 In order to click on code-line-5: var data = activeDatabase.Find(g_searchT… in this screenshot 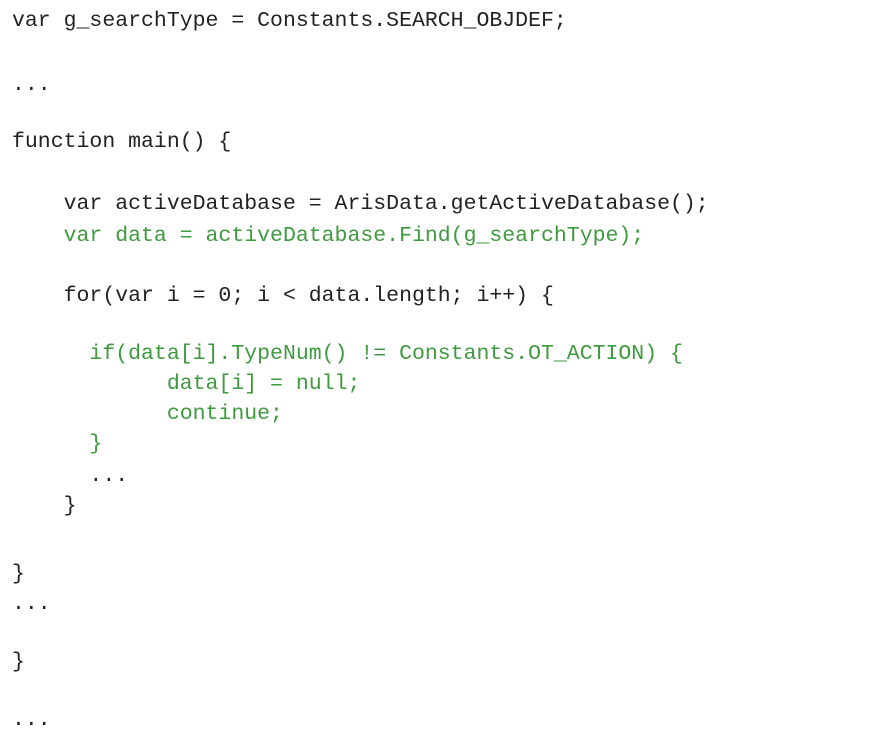, I will do `click(328, 236)`.